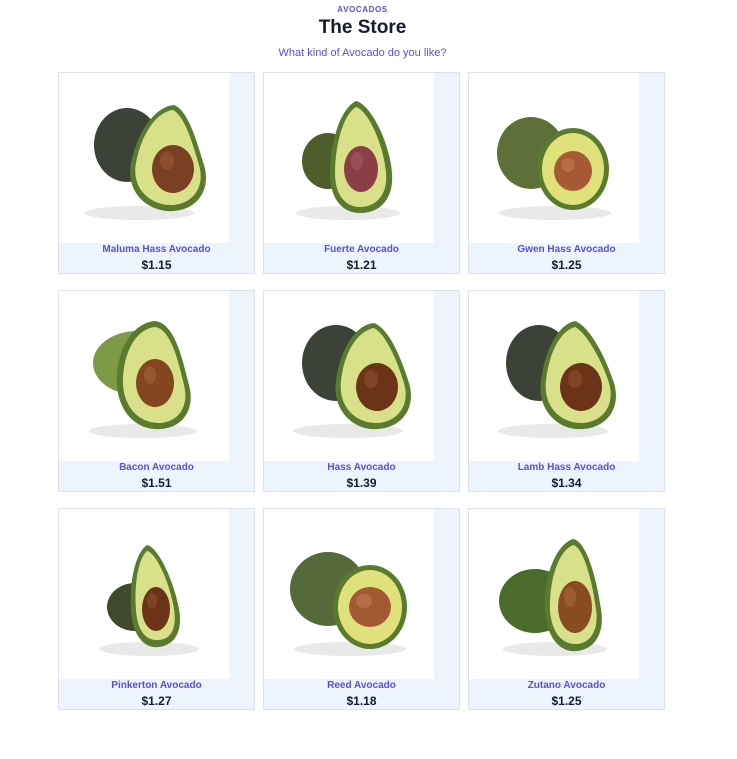  I want to click on product-name: Lamb Hass Avocado, so click(566, 467).